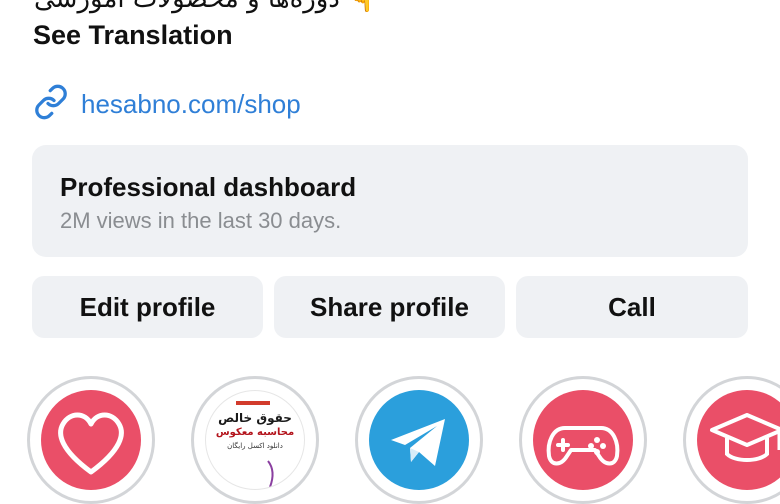 This screenshot has height=504, width=780. I want to click on highlight-heart, so click(91, 440).